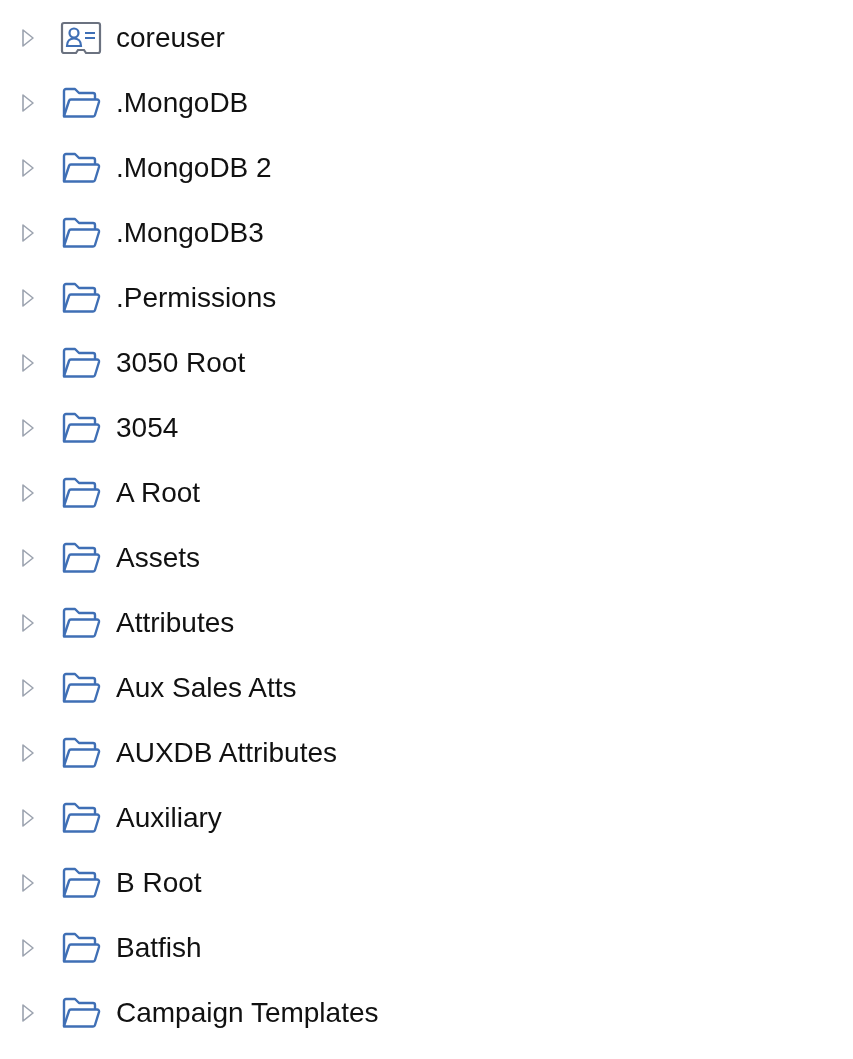 This screenshot has height=1059, width=853. Describe the element at coordinates (159, 947) in the screenshot. I see `tree-item-label: Batfish` at that location.